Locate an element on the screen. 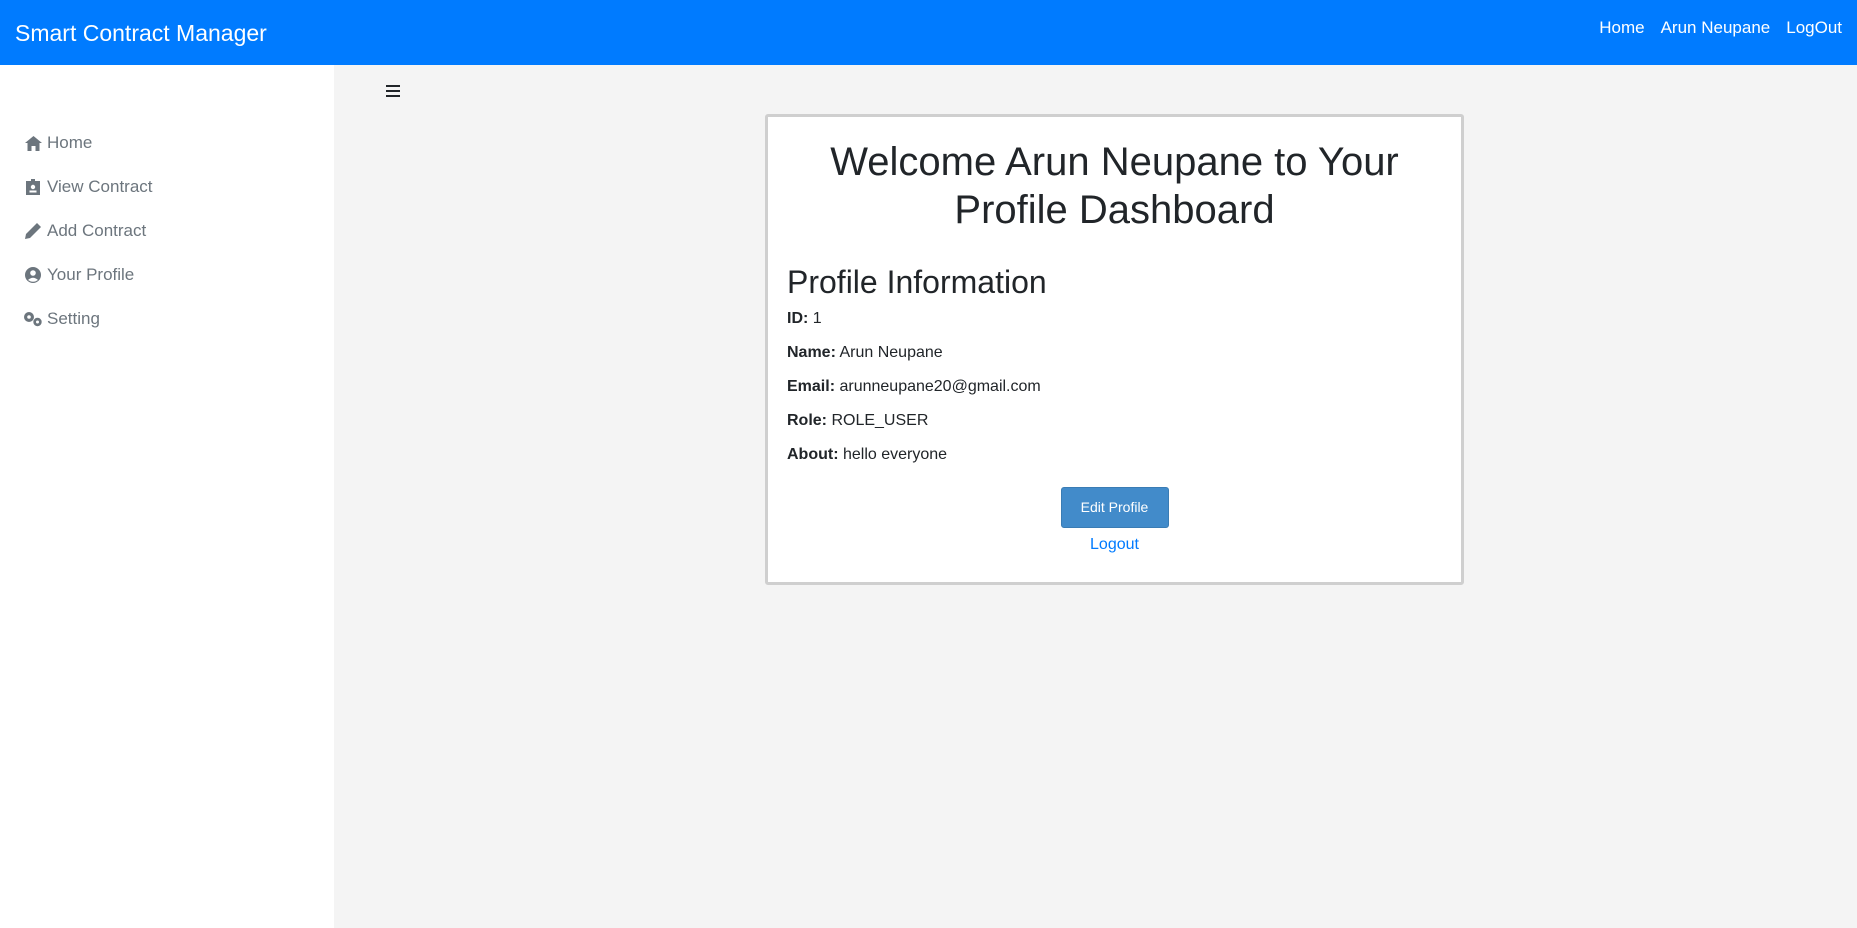 The image size is (1857, 928). brand-title: Smart Contract Manager is located at coordinates (141, 33).